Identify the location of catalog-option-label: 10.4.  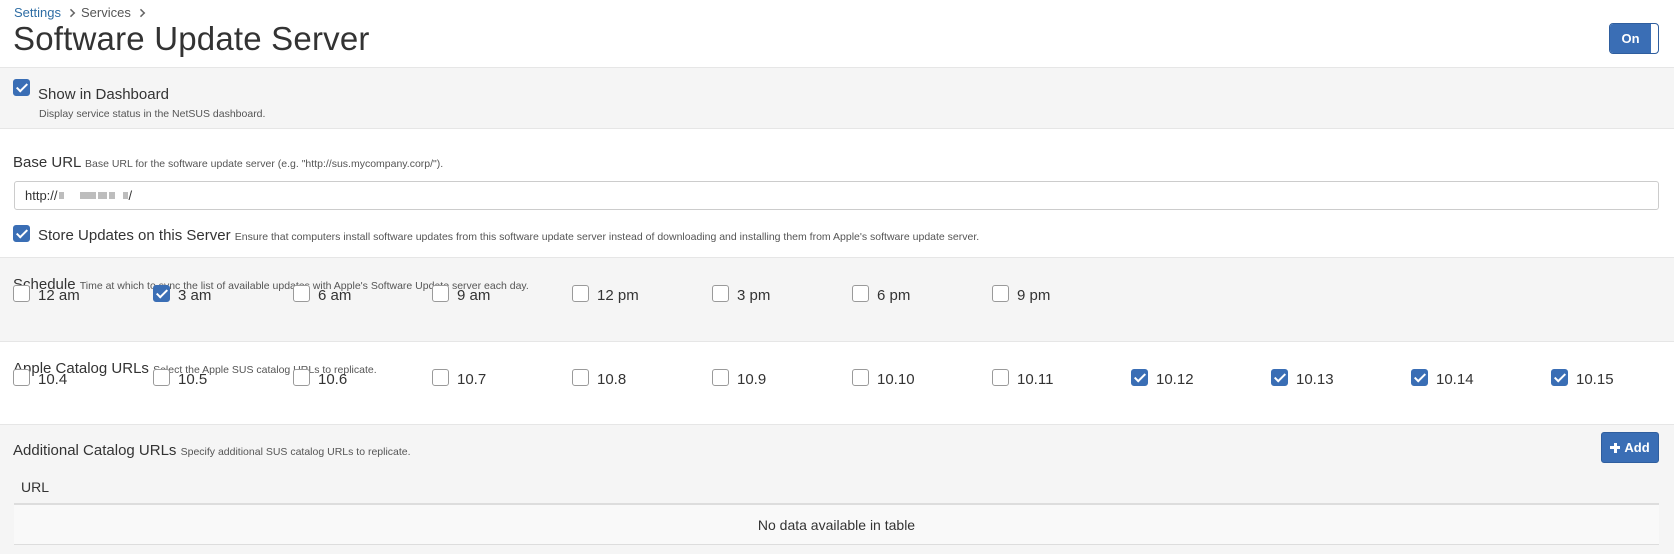
(53, 379).